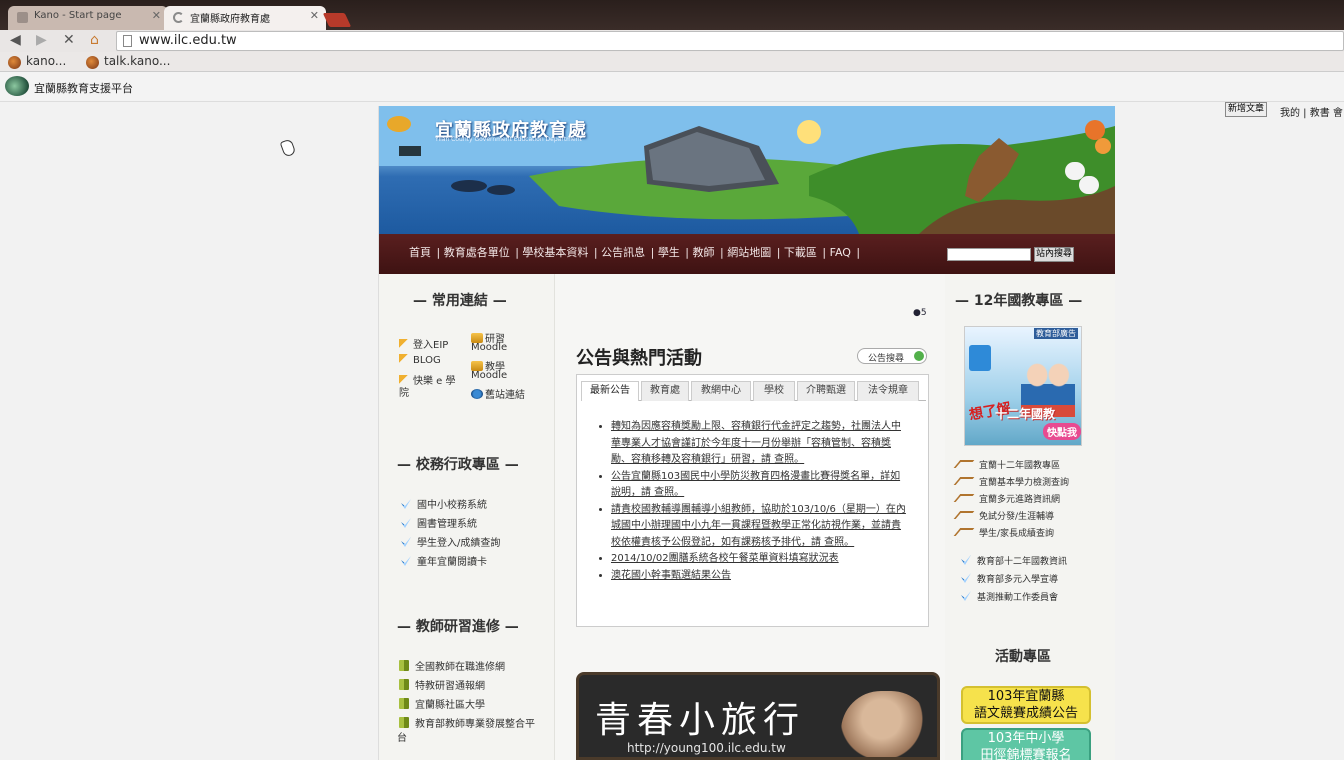 Image resolution: width=1344 pixels, height=760 pixels. What do you see at coordinates (1026, 738) in the screenshot?
I see `activity-line: 103年中小學` at bounding box center [1026, 738].